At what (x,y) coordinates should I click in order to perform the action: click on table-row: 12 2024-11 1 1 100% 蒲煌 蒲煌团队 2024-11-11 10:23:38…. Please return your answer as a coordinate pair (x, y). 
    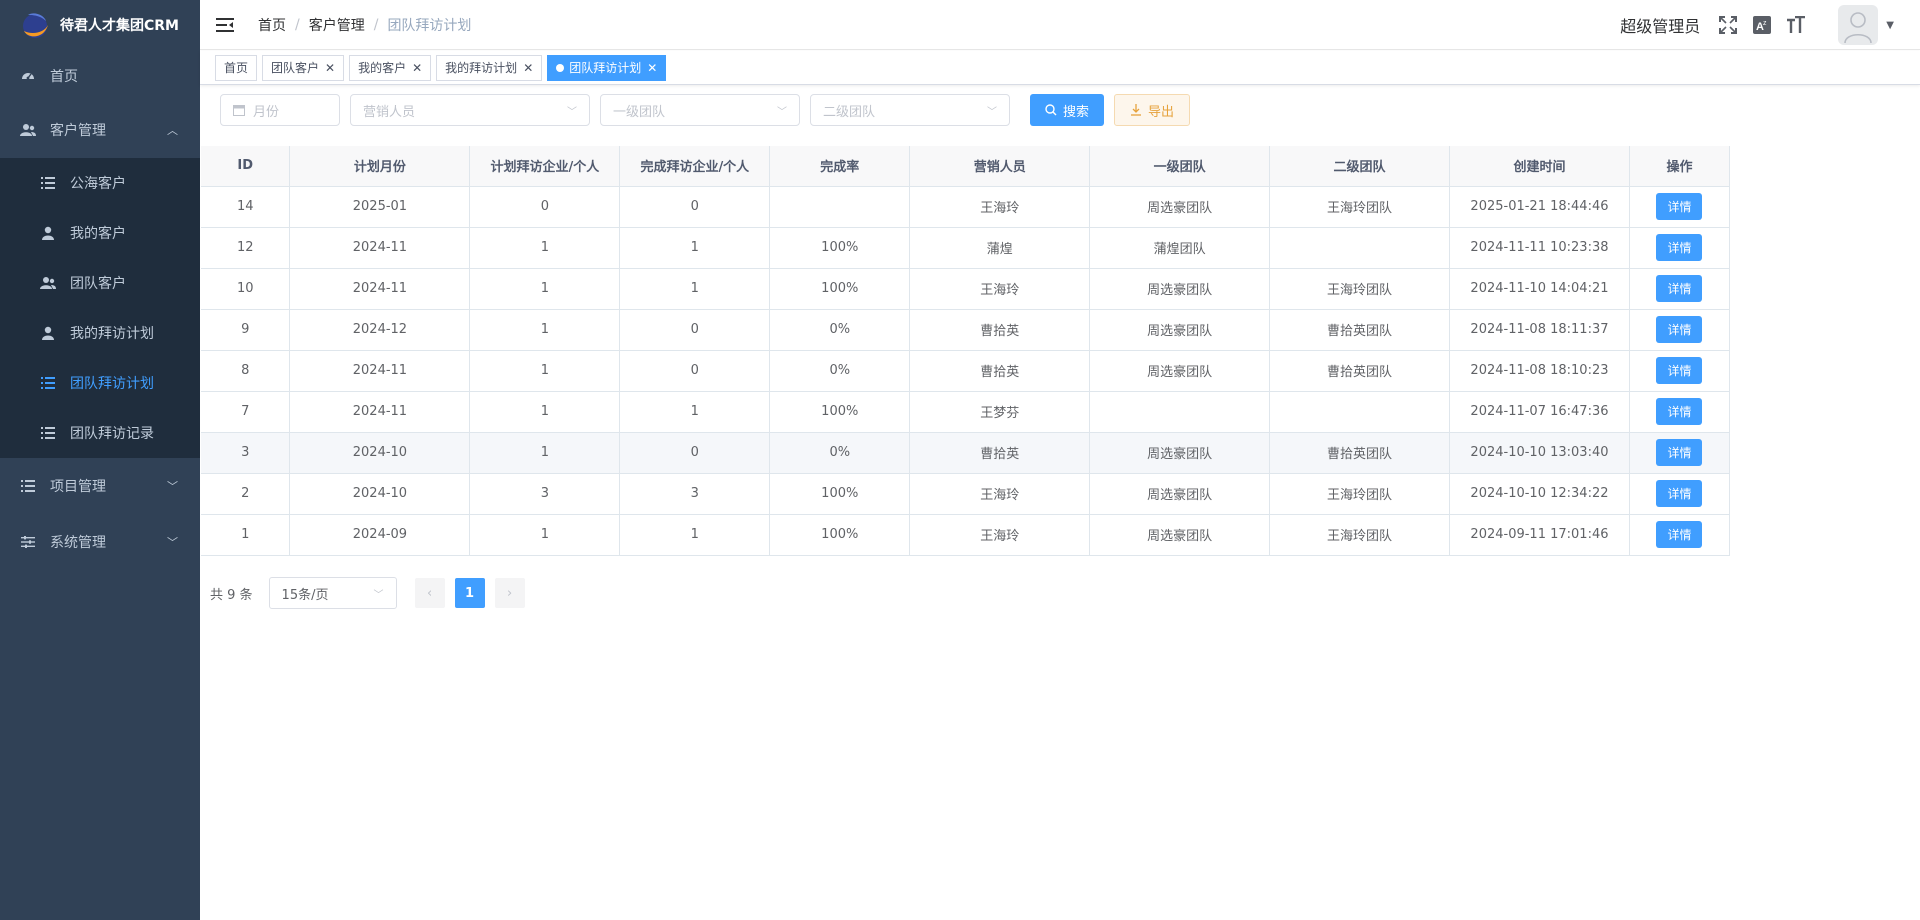
    Looking at the image, I should click on (966, 248).